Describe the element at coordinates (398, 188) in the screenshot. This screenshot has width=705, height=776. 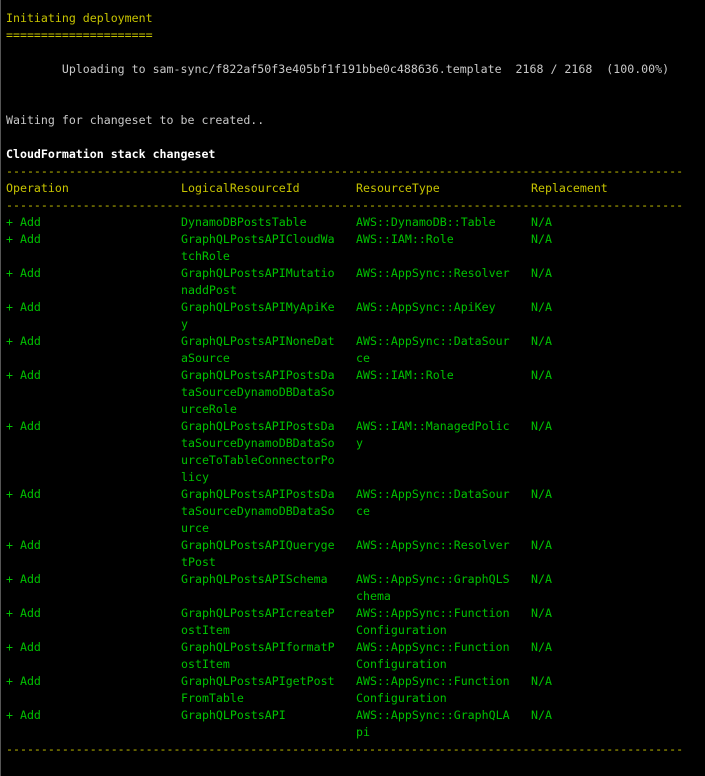
I see `header-resource-type: ResourceType` at that location.